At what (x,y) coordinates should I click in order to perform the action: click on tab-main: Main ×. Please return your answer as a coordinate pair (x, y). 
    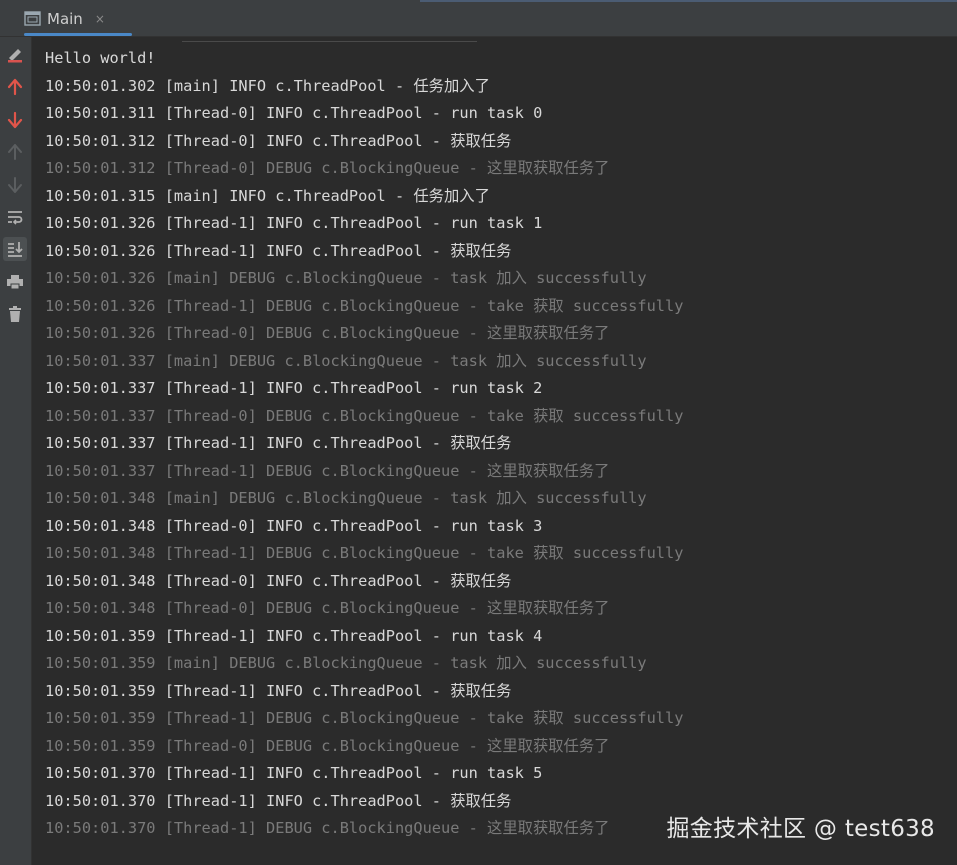
    Looking at the image, I should click on (73, 20).